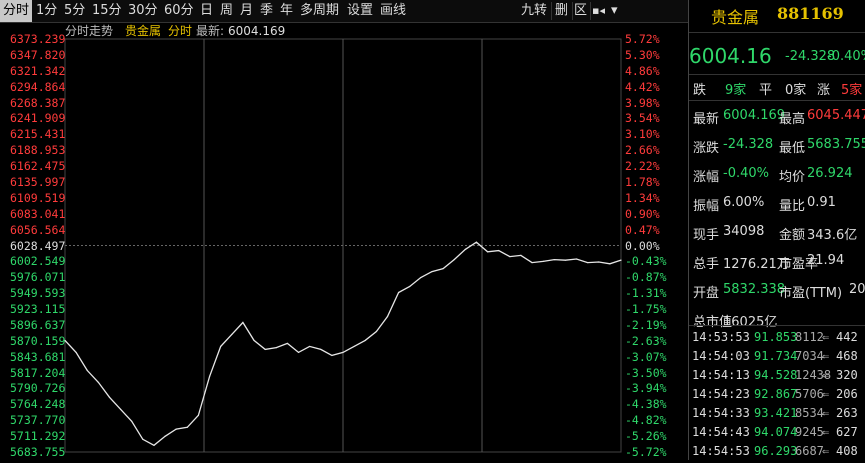 The width and height of the screenshot is (865, 463). What do you see at coordinates (777, 358) in the screenshot?
I see `tick-row: 14:54:03 91.734 7034 ⇐ 468` at bounding box center [777, 358].